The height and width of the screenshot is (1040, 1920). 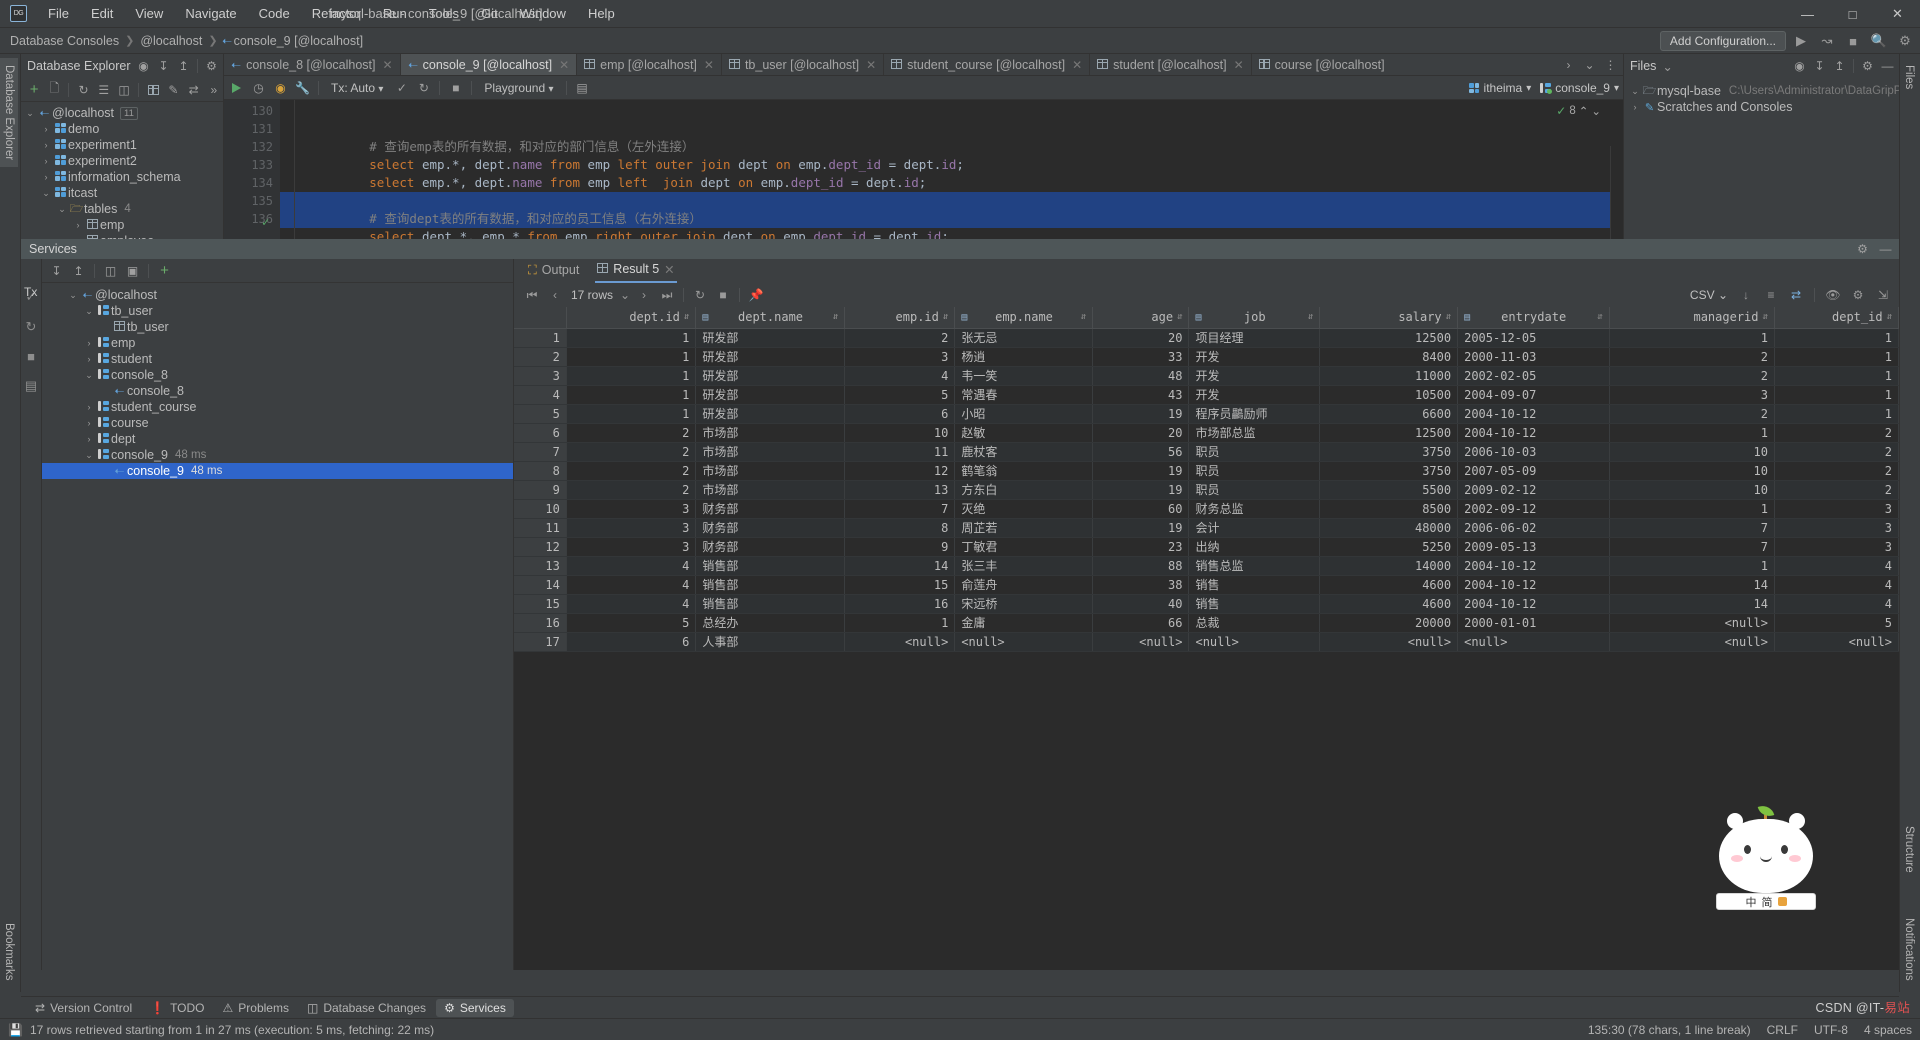 What do you see at coordinates (1852, 14) in the screenshot?
I see `maximize-button: □` at bounding box center [1852, 14].